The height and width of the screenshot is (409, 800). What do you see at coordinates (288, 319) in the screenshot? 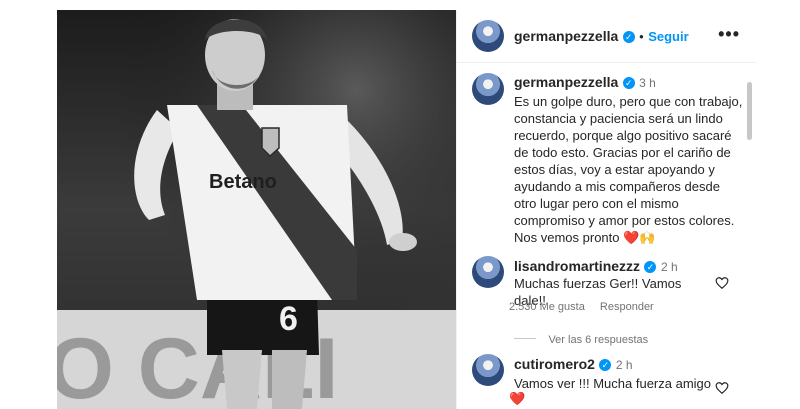
I see `shorts-number: 6` at bounding box center [288, 319].